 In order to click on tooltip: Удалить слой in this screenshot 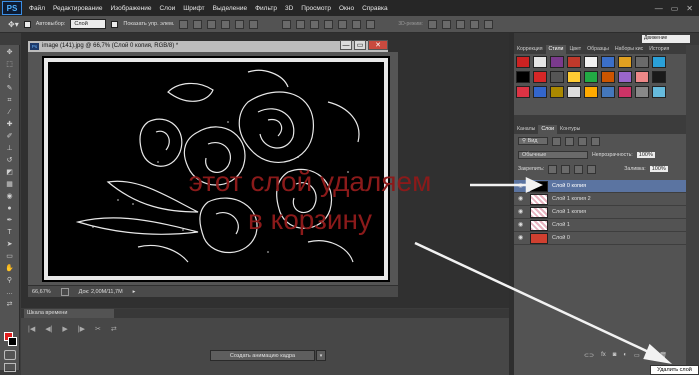, I will do `click(674, 370)`.